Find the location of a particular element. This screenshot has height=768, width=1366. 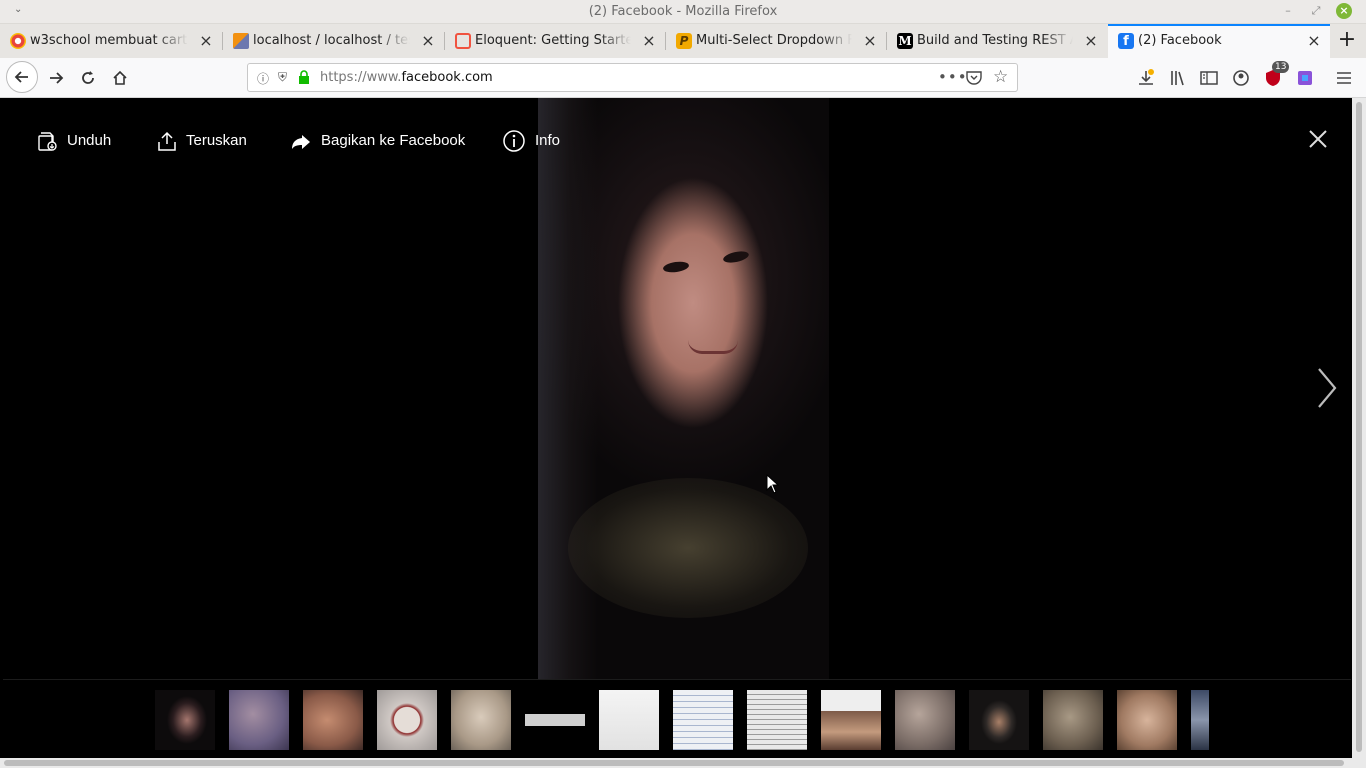

info-circle-icon: ⓘ is located at coordinates (263, 78).